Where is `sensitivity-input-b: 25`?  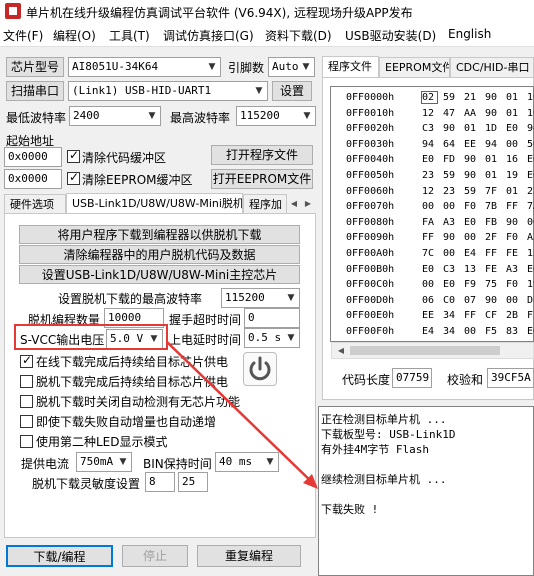 sensitivity-input-b: 25 is located at coordinates (193, 482).